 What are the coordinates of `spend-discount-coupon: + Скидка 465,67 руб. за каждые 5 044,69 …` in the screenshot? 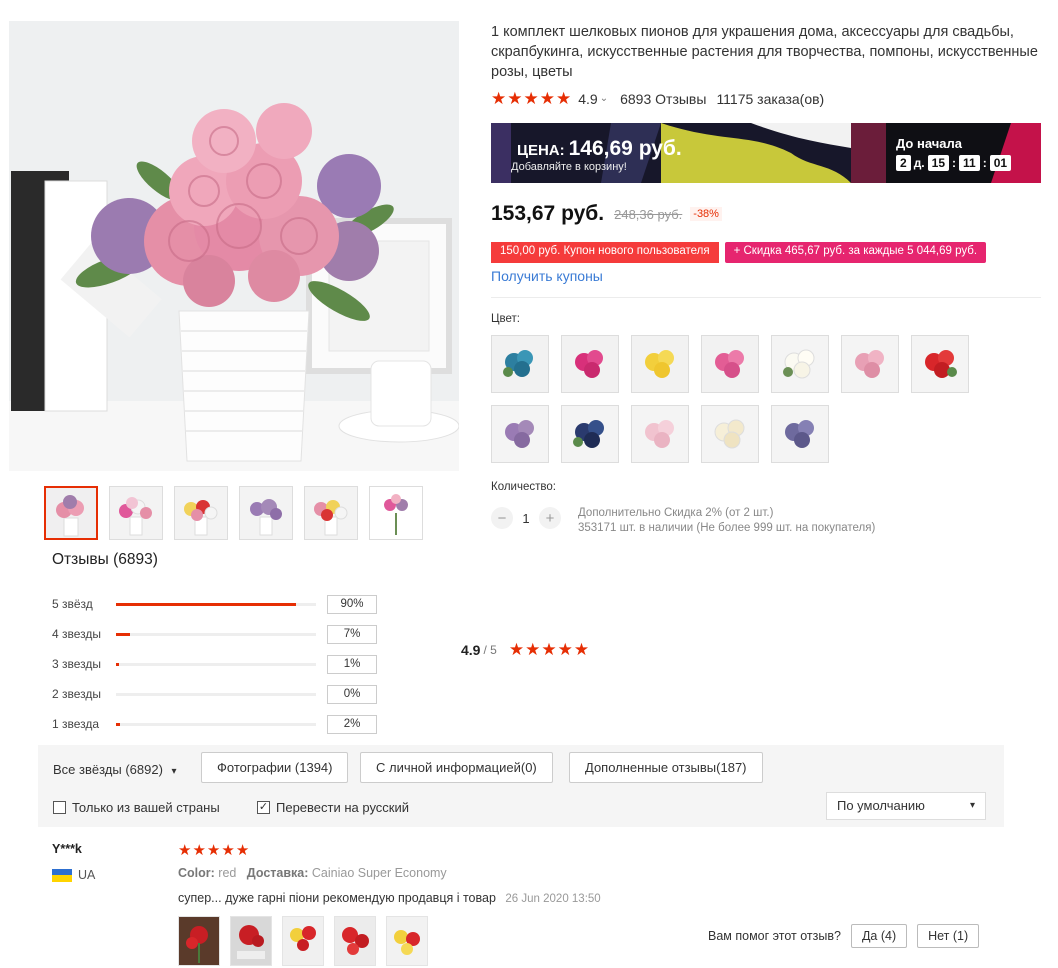 It's located at (855, 252).